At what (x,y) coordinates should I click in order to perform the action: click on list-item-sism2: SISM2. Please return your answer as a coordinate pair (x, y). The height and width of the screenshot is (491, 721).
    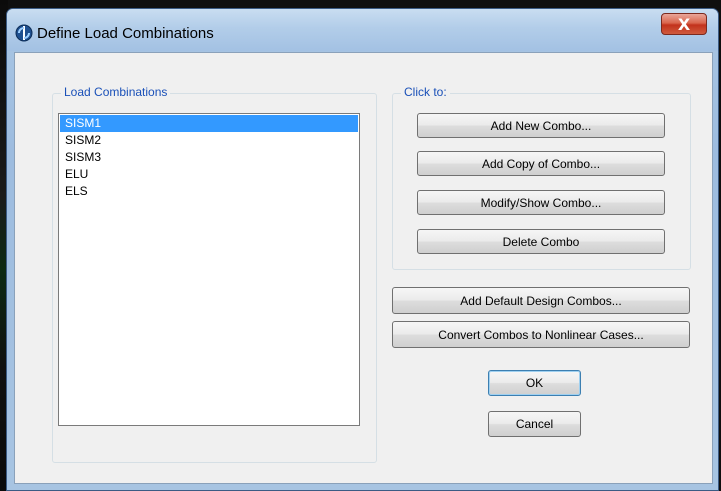
    Looking at the image, I should click on (209, 140).